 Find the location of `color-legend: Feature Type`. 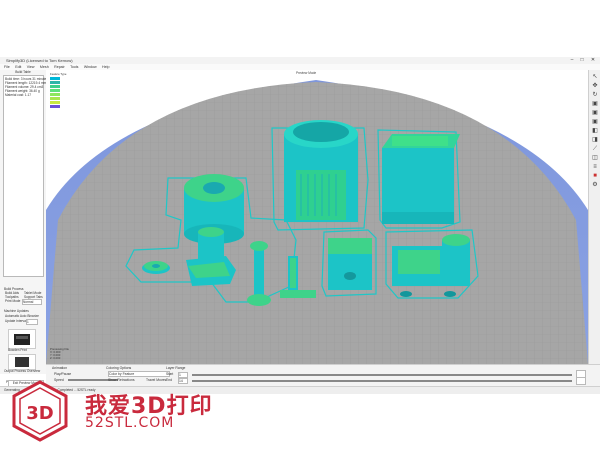

color-legend: Feature Type is located at coordinates (58, 93).